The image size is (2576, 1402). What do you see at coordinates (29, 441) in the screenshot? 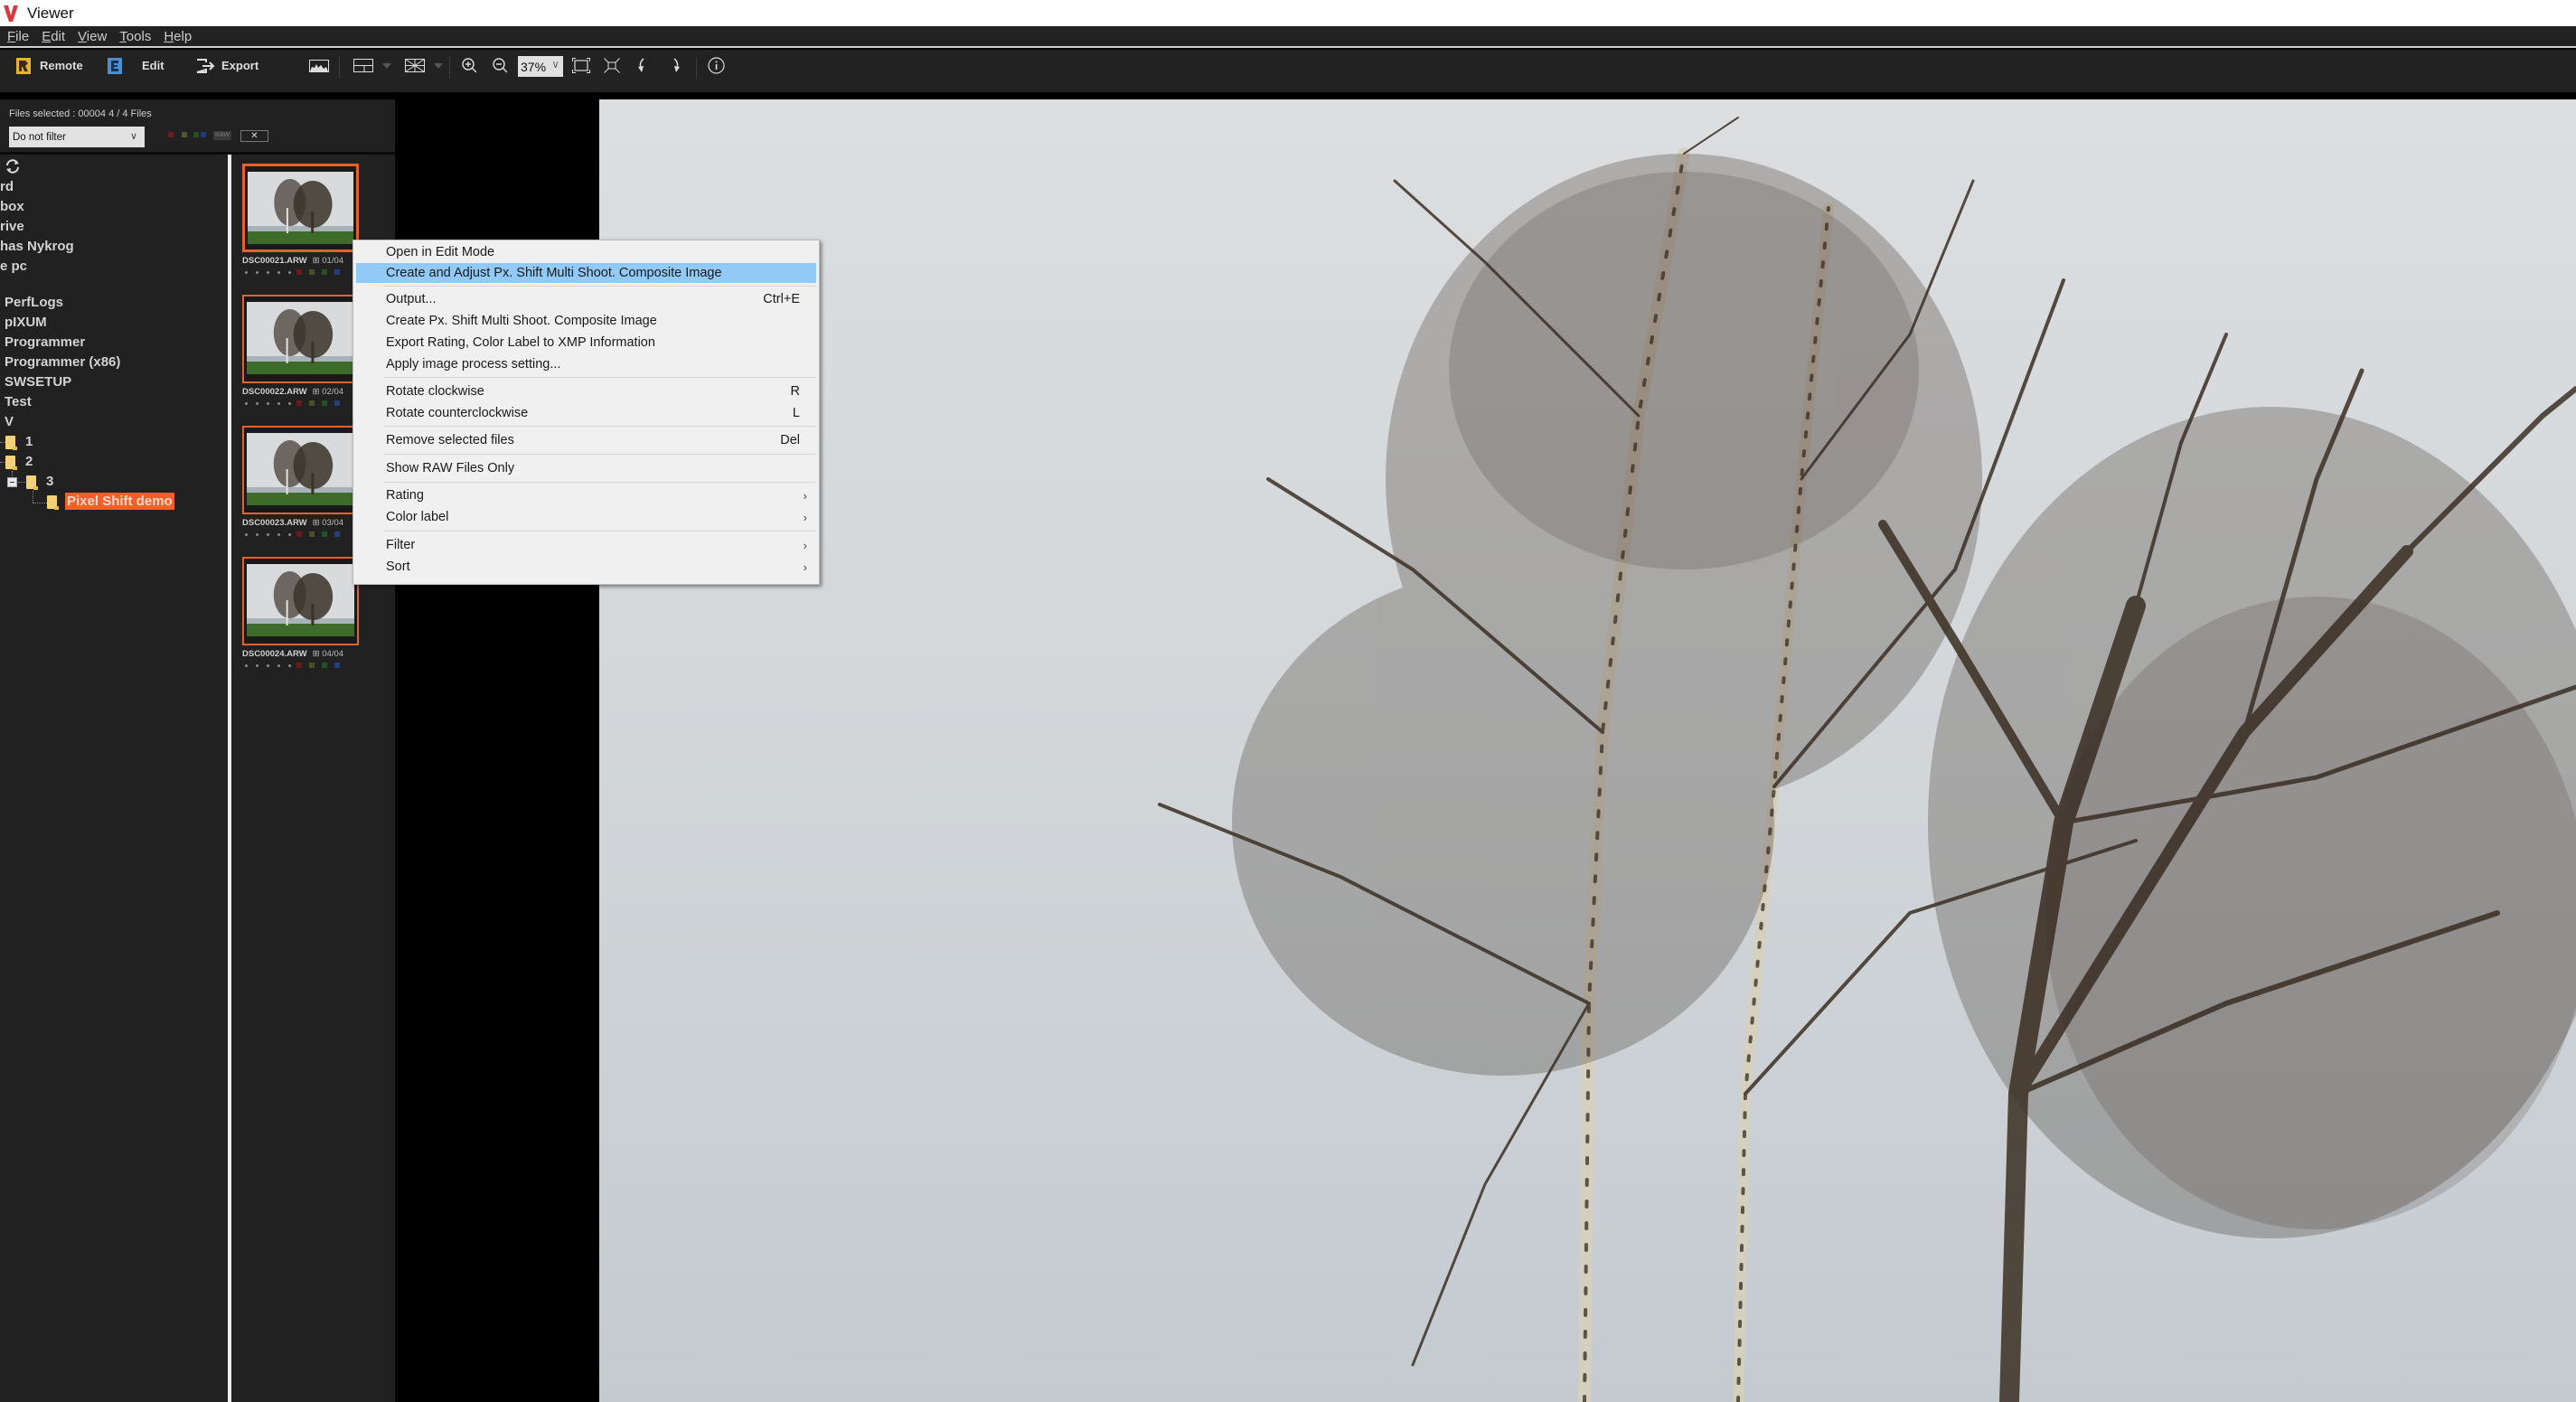
I see `tree-node: 1` at bounding box center [29, 441].